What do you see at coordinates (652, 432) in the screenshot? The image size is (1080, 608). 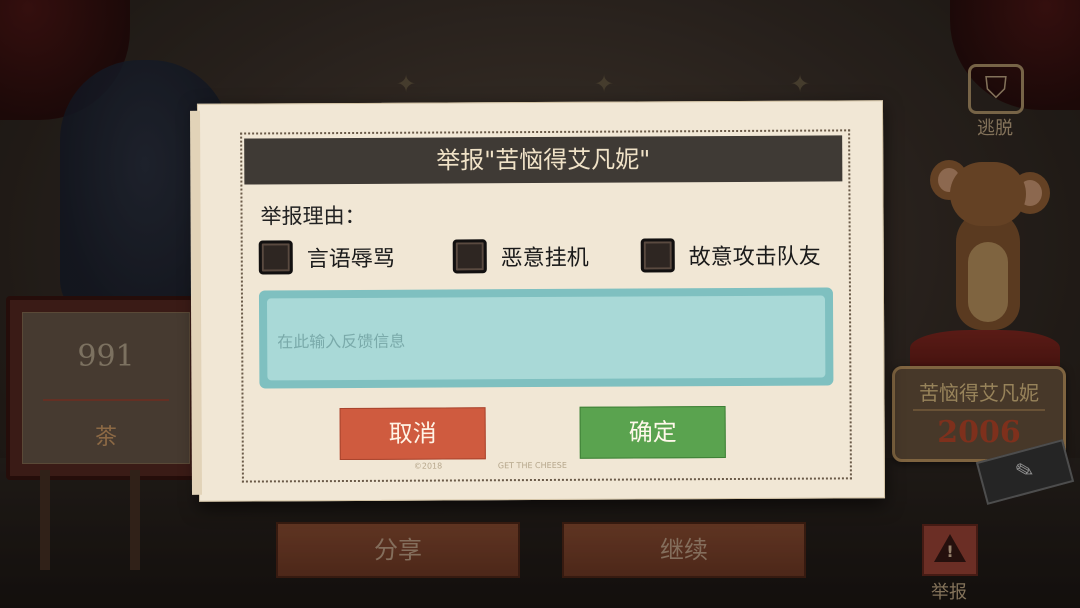 I see `confirm-button: 确定` at bounding box center [652, 432].